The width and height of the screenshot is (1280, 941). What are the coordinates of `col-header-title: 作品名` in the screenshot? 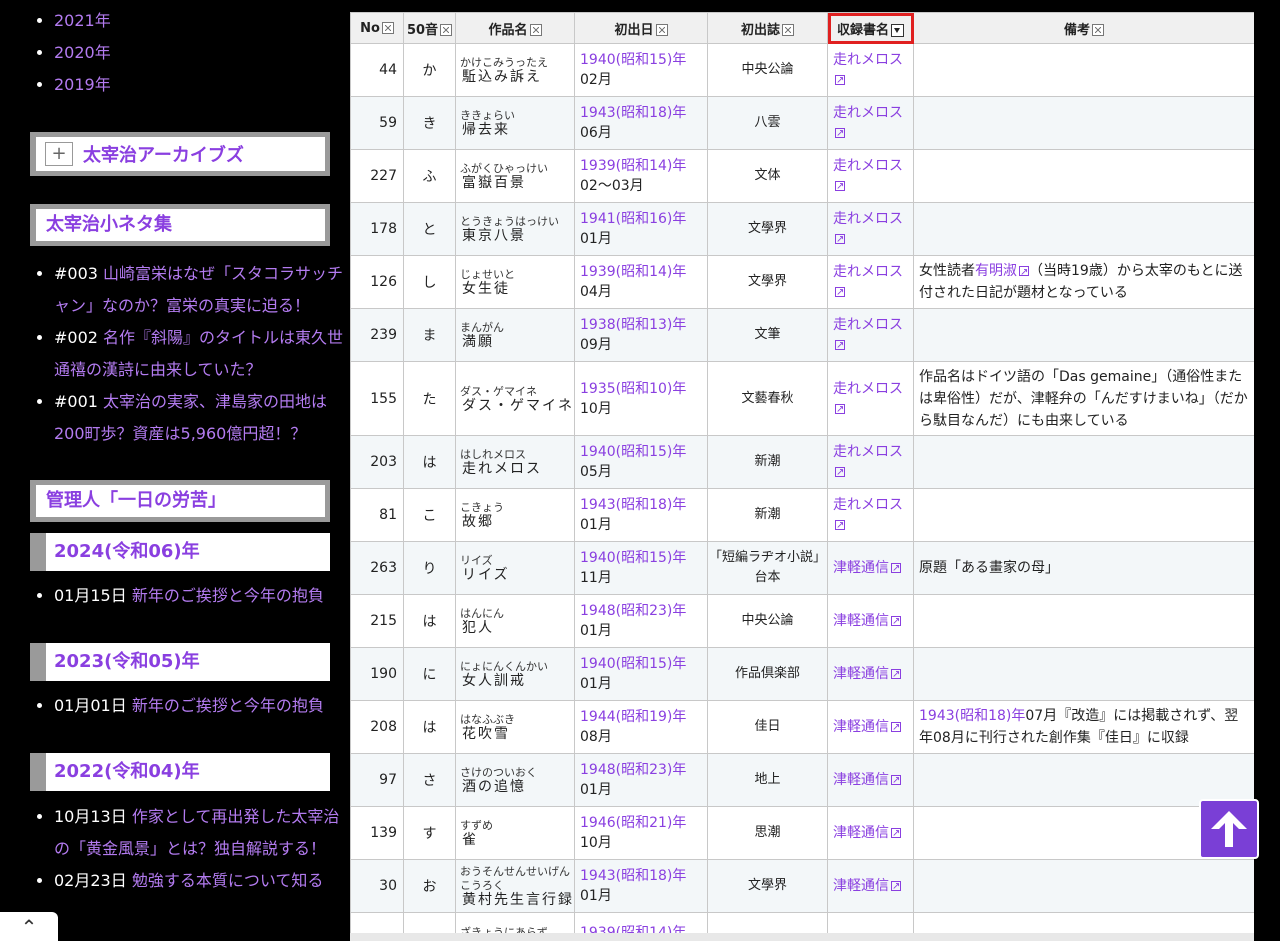 It's located at (515, 28).